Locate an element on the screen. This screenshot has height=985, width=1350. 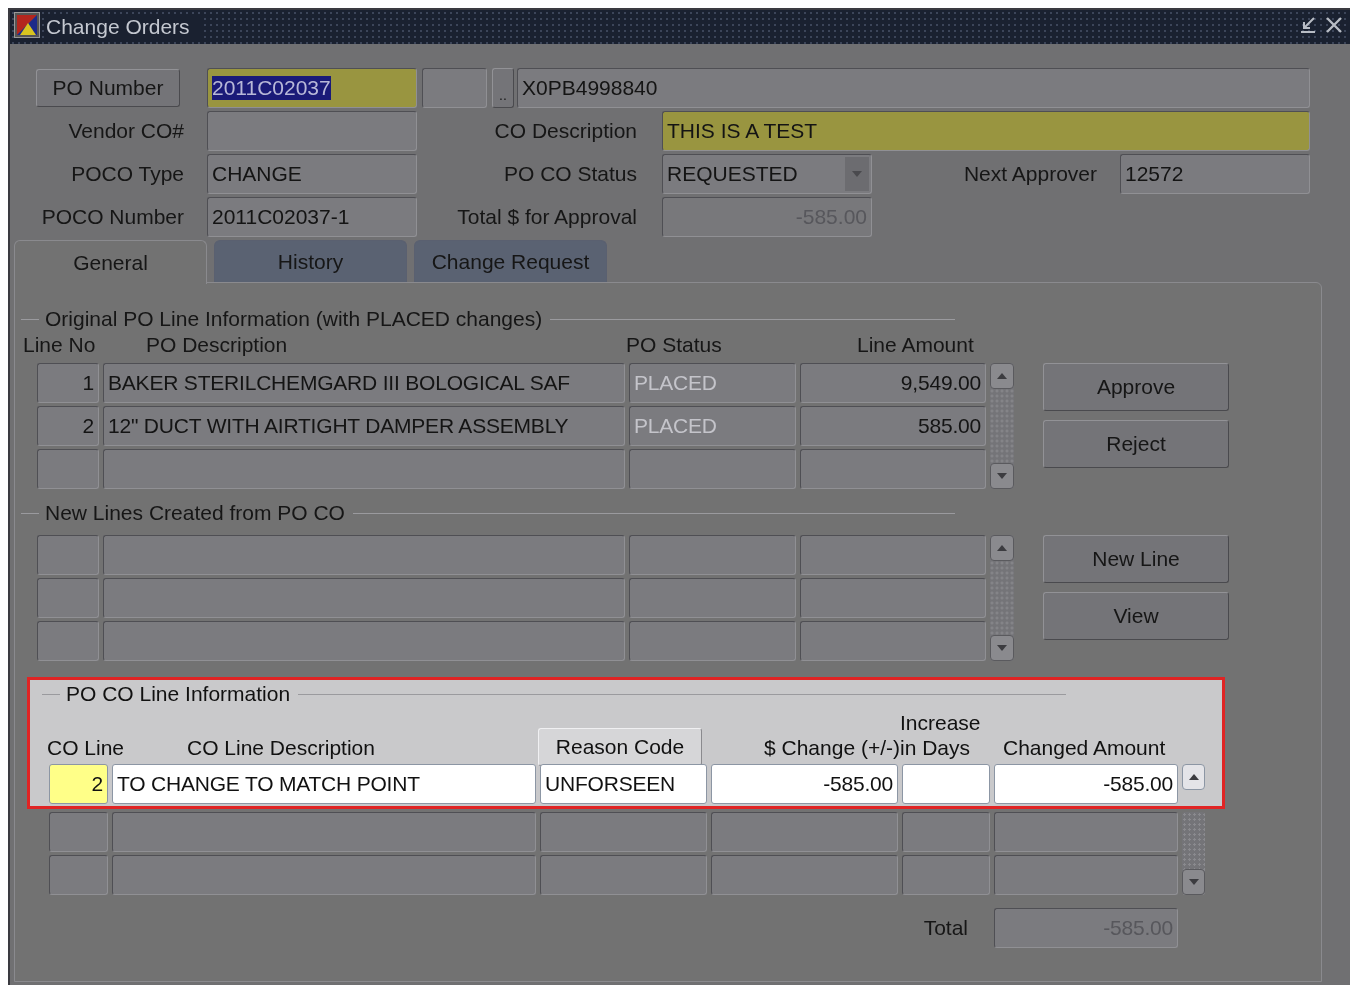
list-button: .. is located at coordinates (503, 88).